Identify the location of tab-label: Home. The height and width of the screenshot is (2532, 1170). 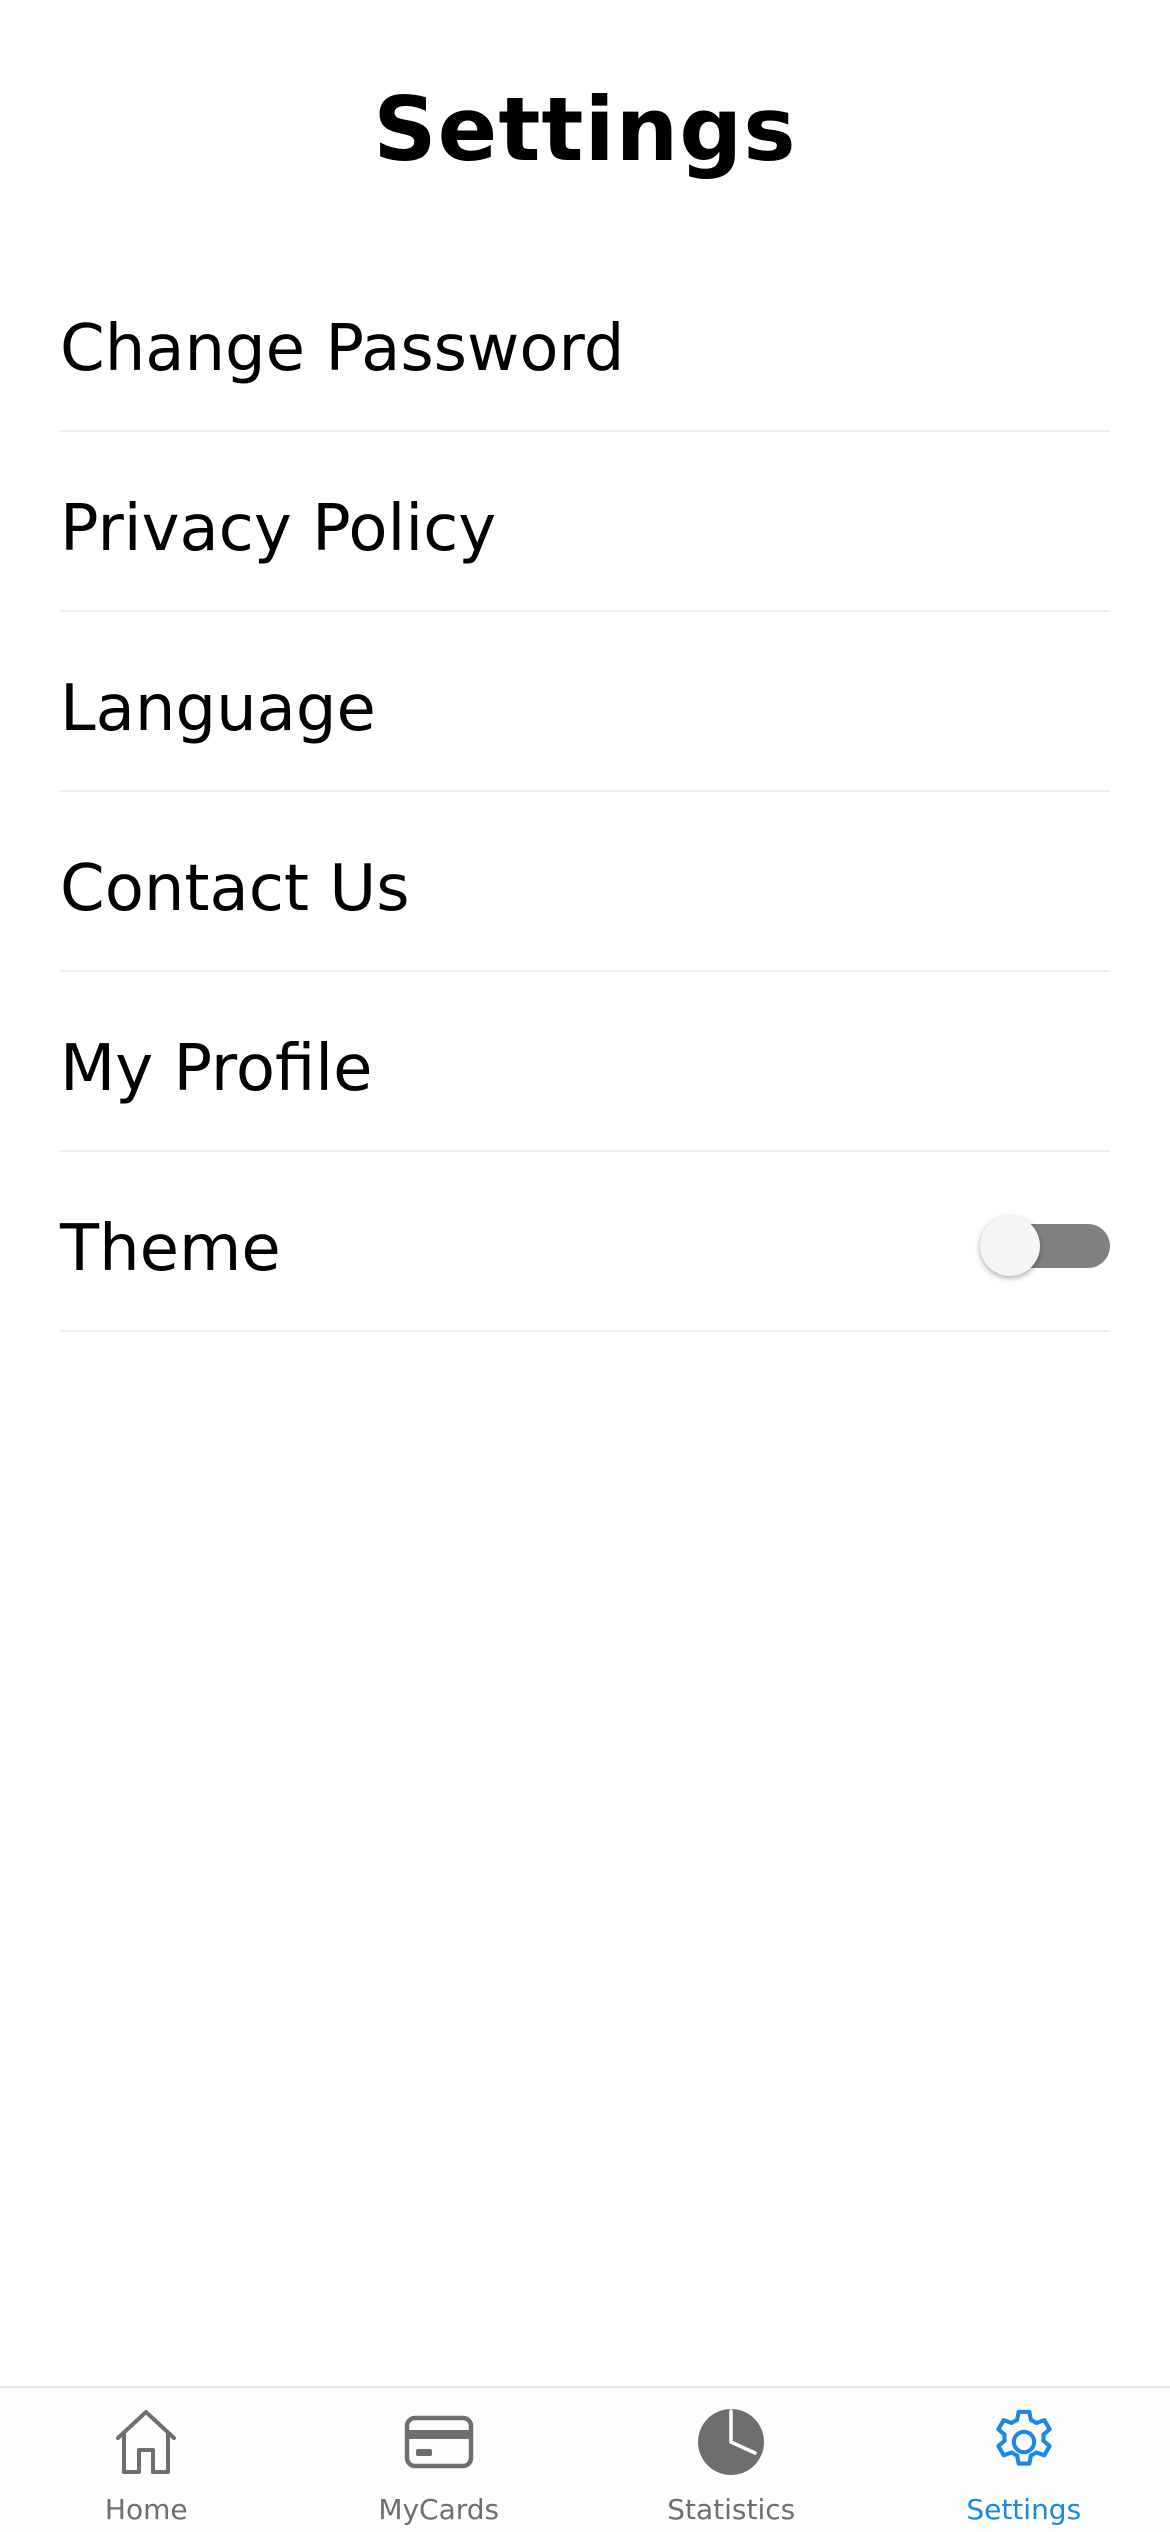
(146, 2509).